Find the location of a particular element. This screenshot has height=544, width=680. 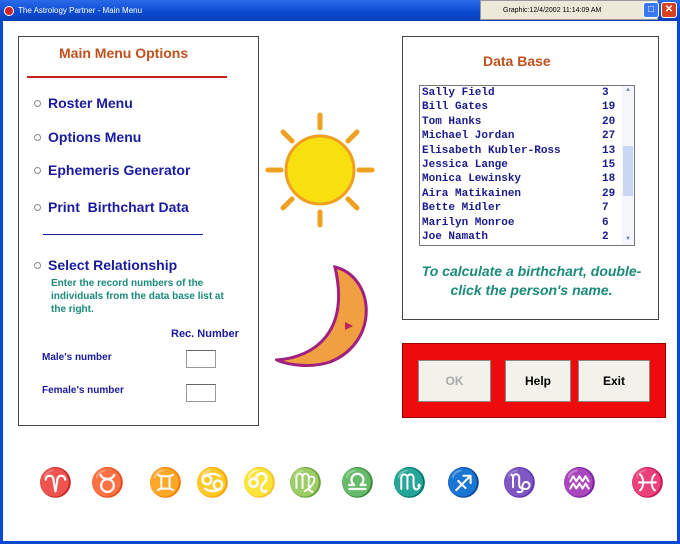

person-row: Tom Hanks 20 is located at coordinates (527, 122).